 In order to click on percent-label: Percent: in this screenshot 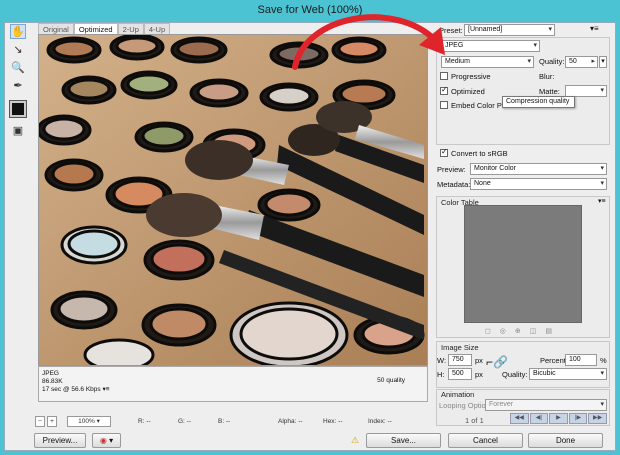, I will do `click(554, 360)`.